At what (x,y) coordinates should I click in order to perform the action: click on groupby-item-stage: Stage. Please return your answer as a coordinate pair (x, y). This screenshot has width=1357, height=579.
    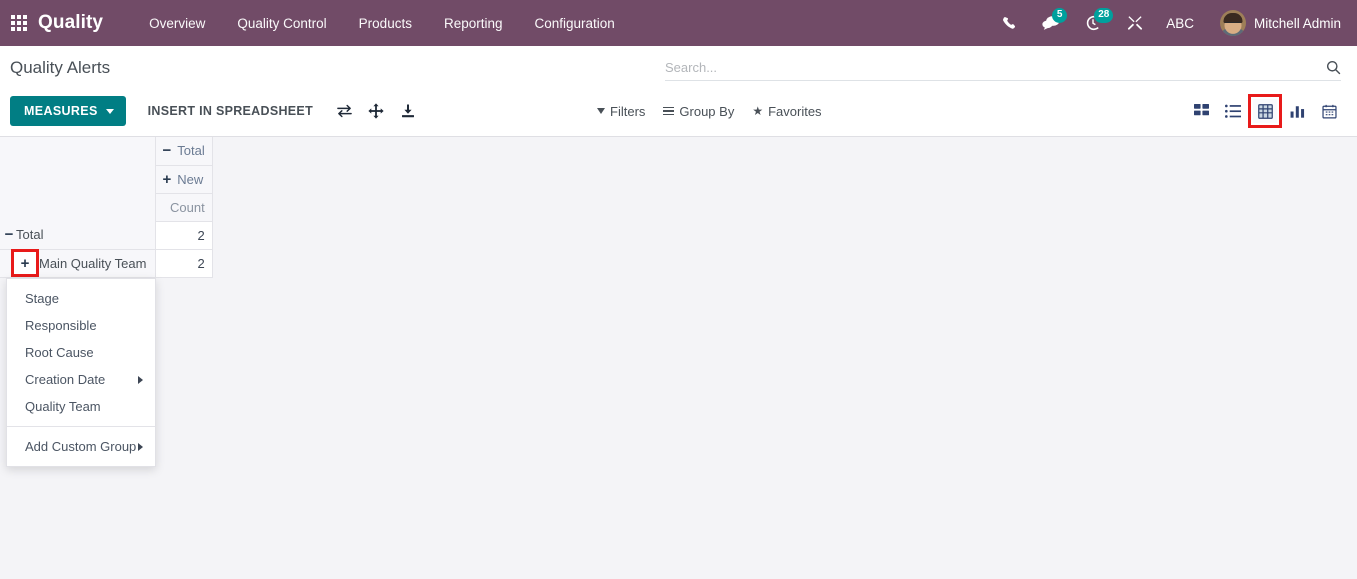
    Looking at the image, I should click on (81, 298).